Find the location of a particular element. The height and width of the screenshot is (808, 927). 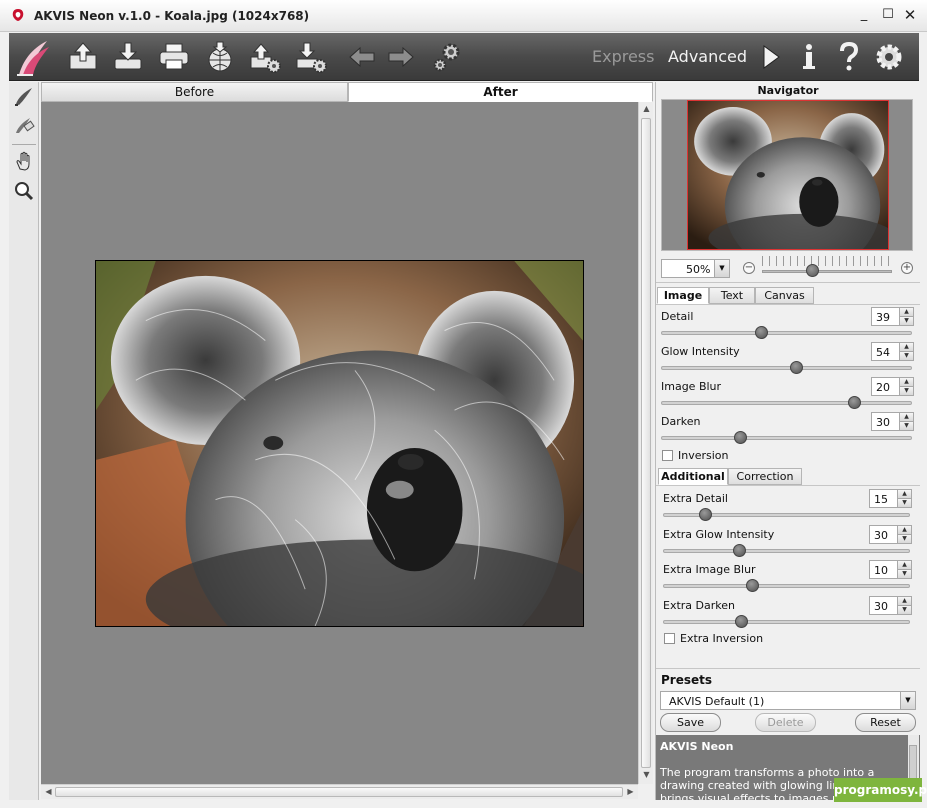

tool-separator is located at coordinates (24, 144).